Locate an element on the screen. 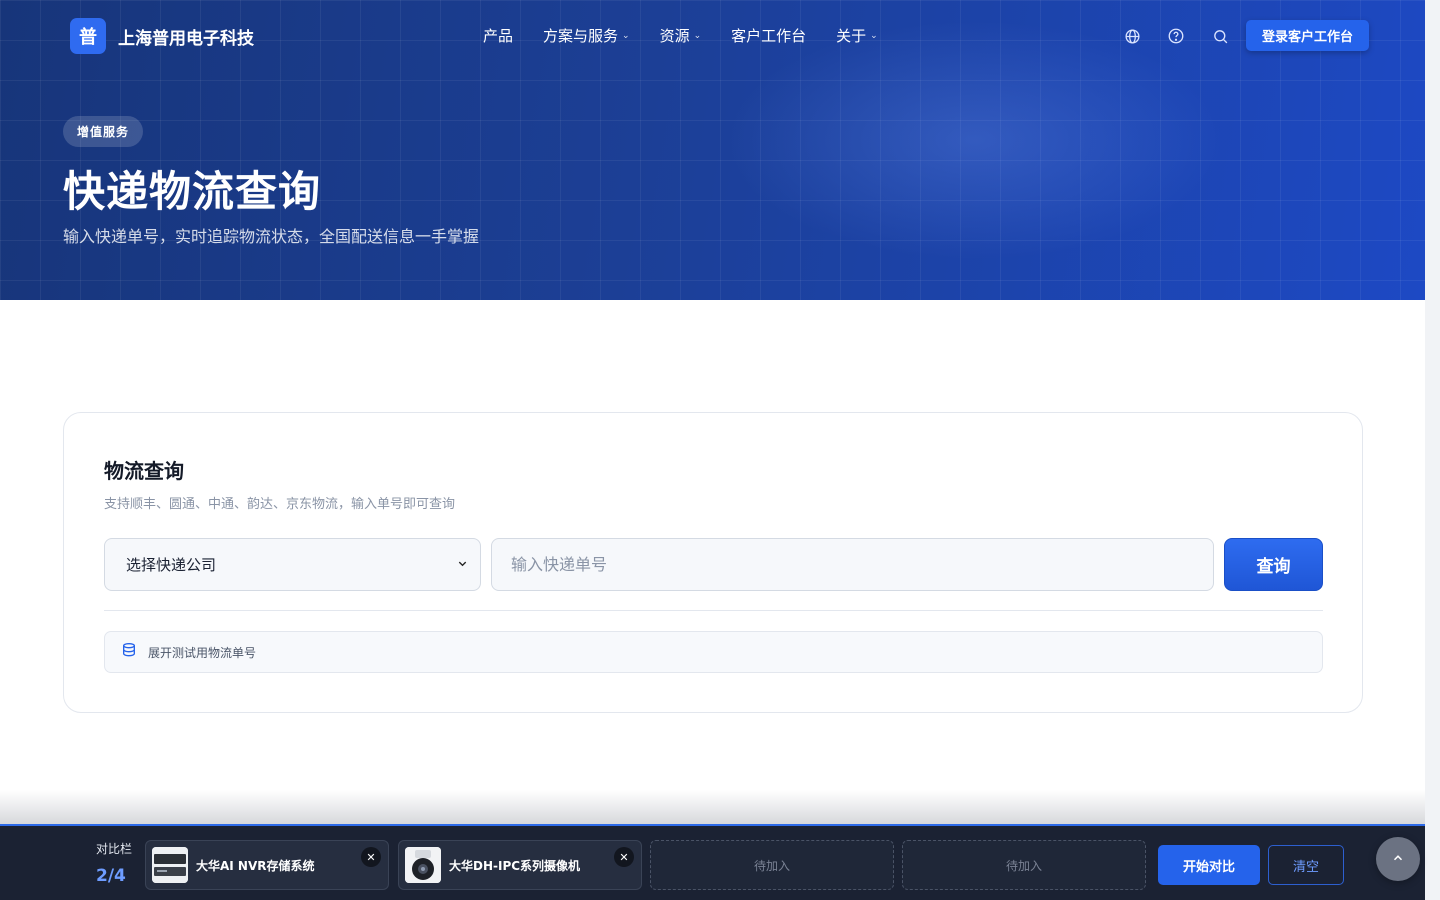 This screenshot has width=1440, height=900. help-circle-icon is located at coordinates (1176, 36).